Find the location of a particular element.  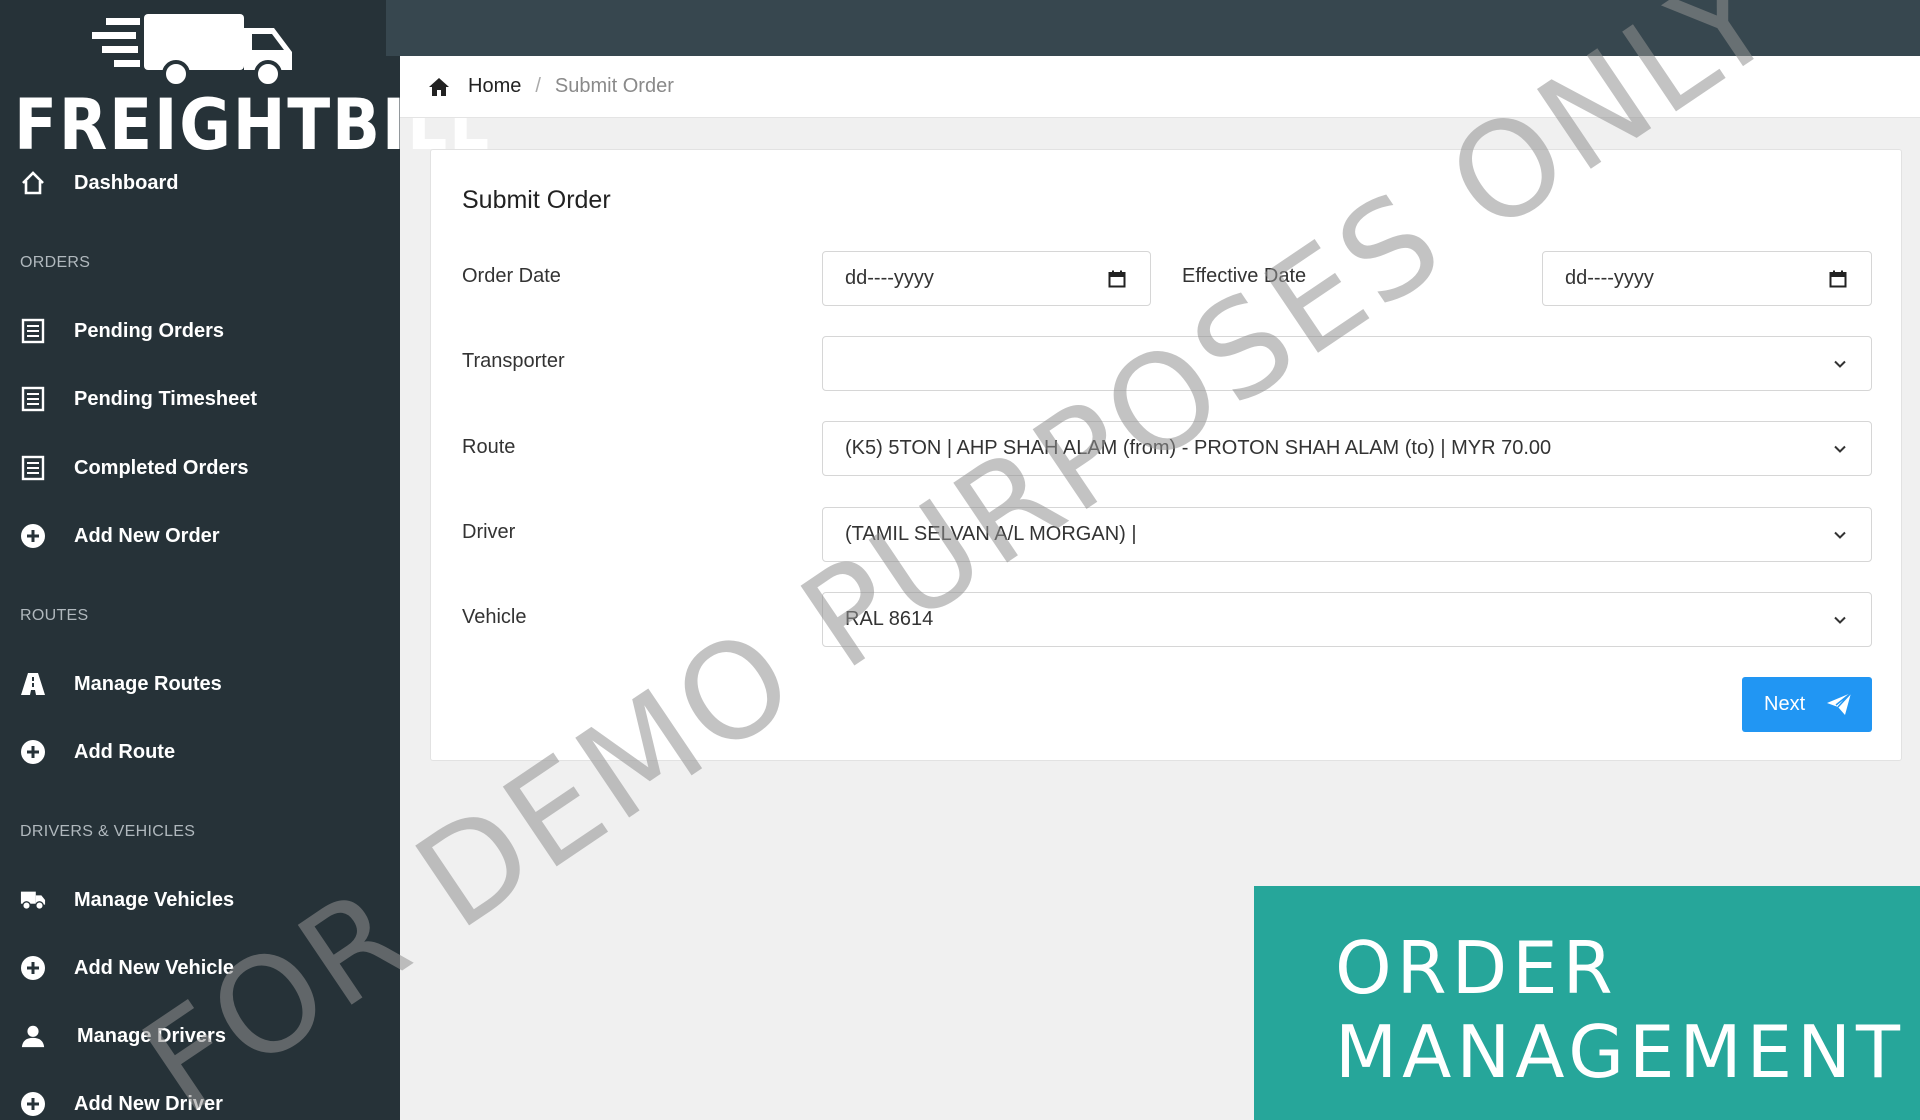

sidebar-item-label: Add New Vehicle is located at coordinates (154, 967).